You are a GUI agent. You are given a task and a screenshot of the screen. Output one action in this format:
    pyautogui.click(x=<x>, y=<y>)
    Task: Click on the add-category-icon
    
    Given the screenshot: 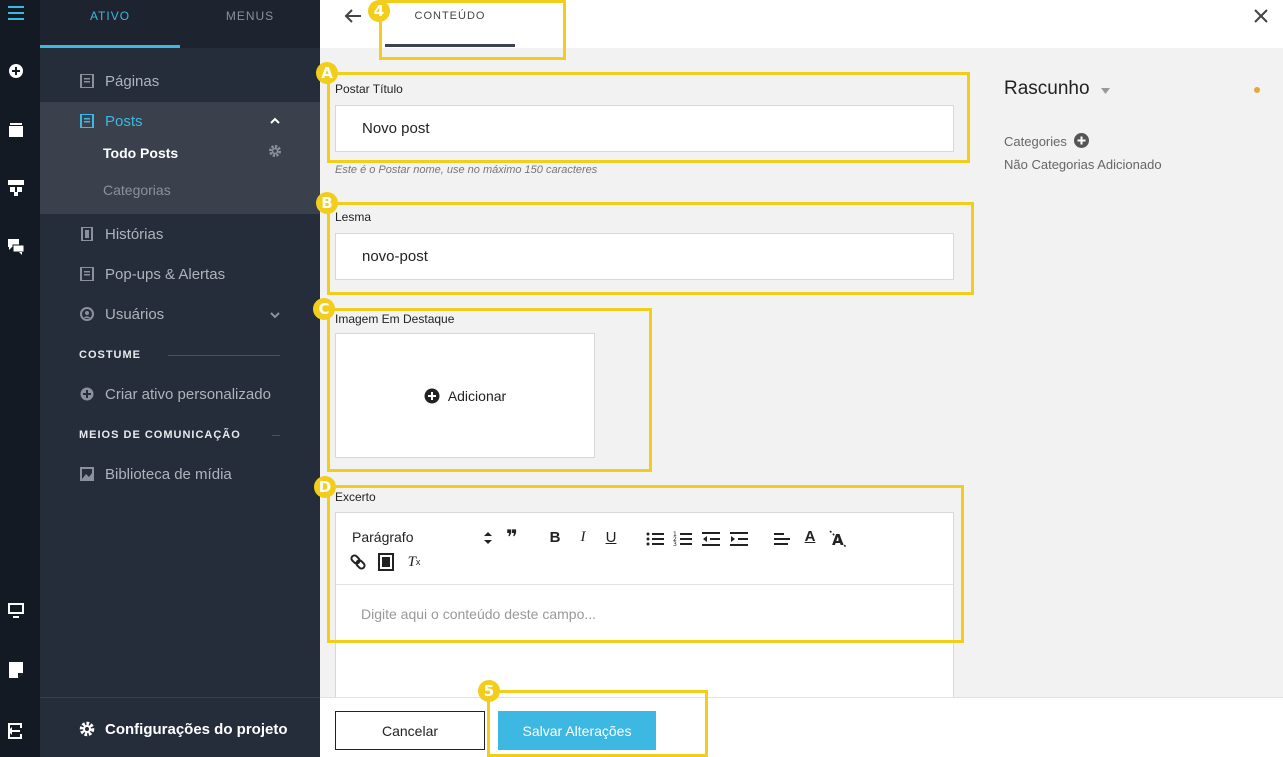 What is the action you would take?
    pyautogui.click(x=1081, y=140)
    